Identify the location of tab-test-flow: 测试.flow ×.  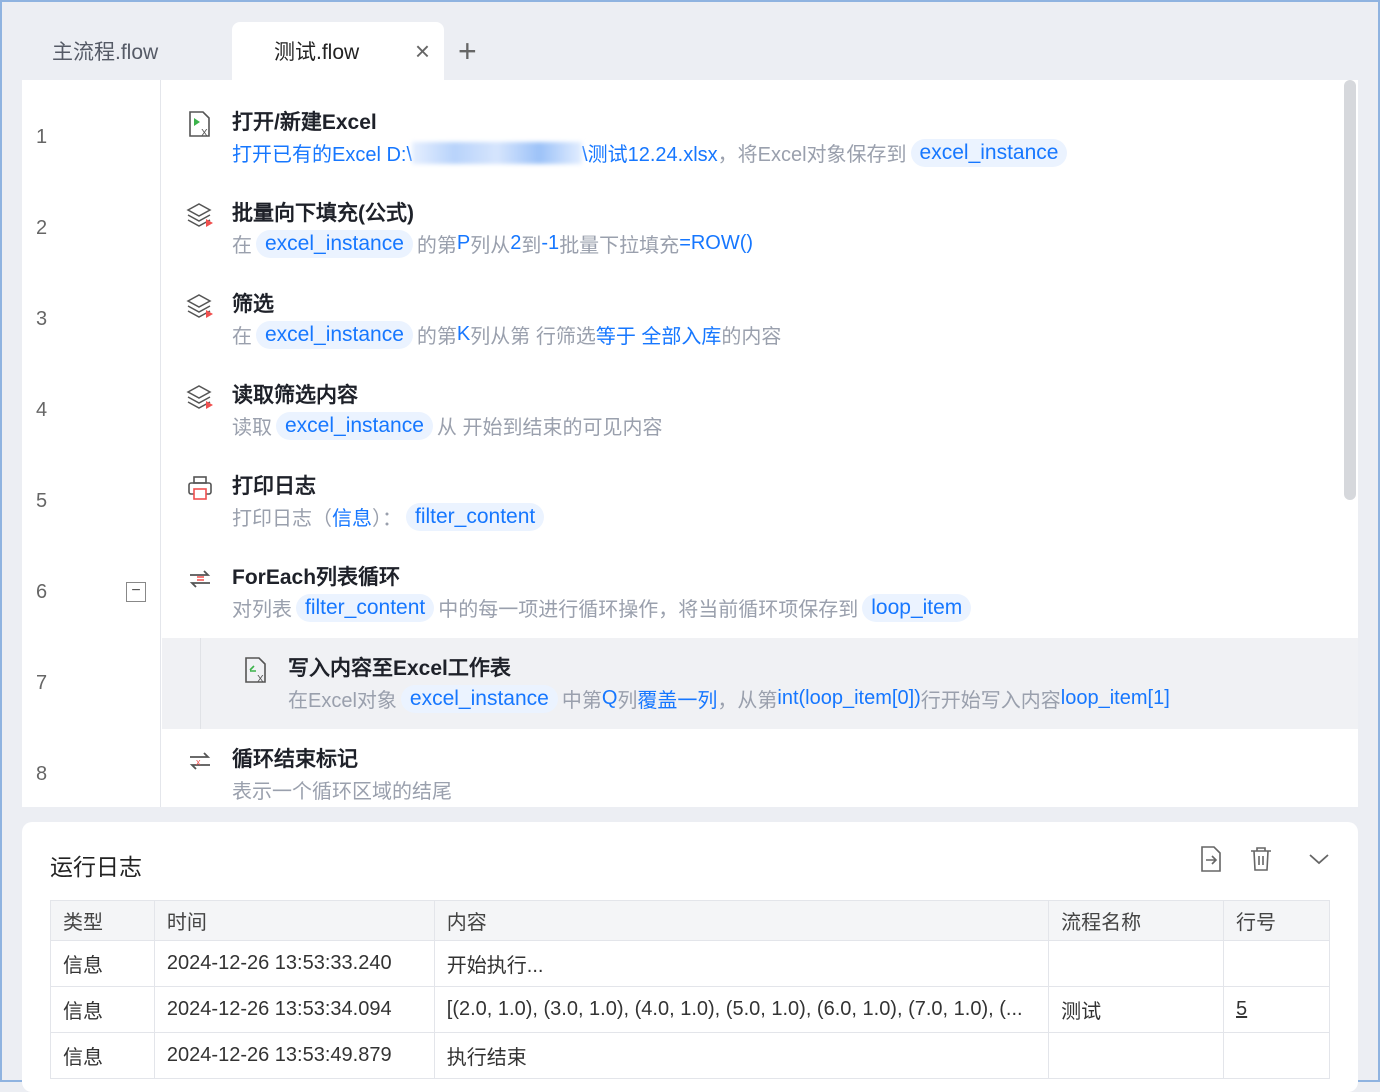
(338, 51).